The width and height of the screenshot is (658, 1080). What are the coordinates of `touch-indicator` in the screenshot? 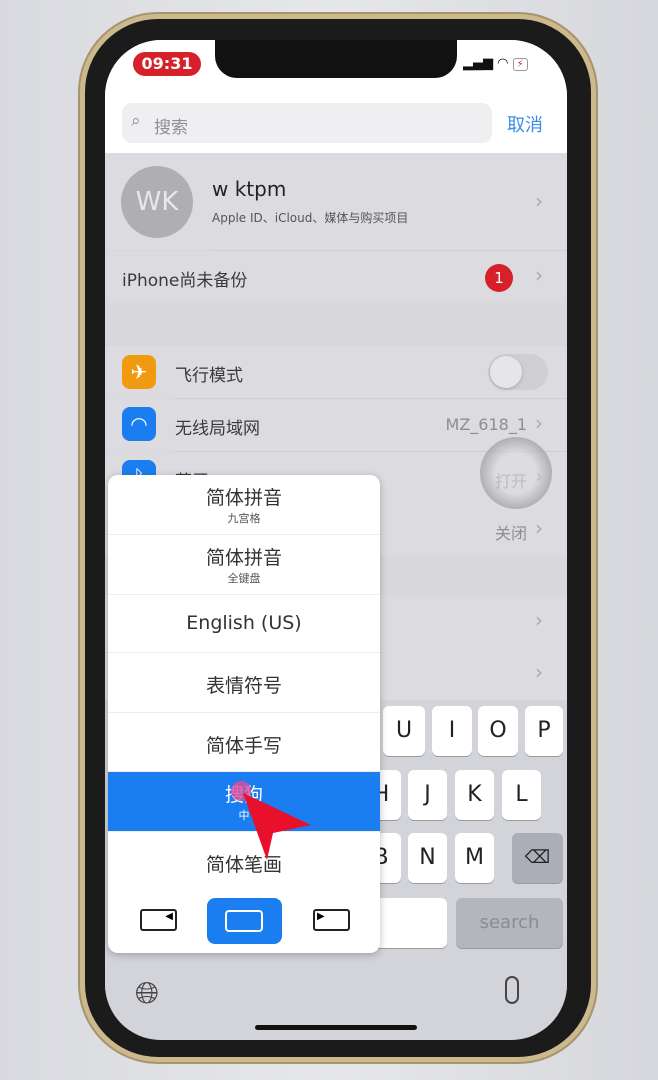 It's located at (516, 473).